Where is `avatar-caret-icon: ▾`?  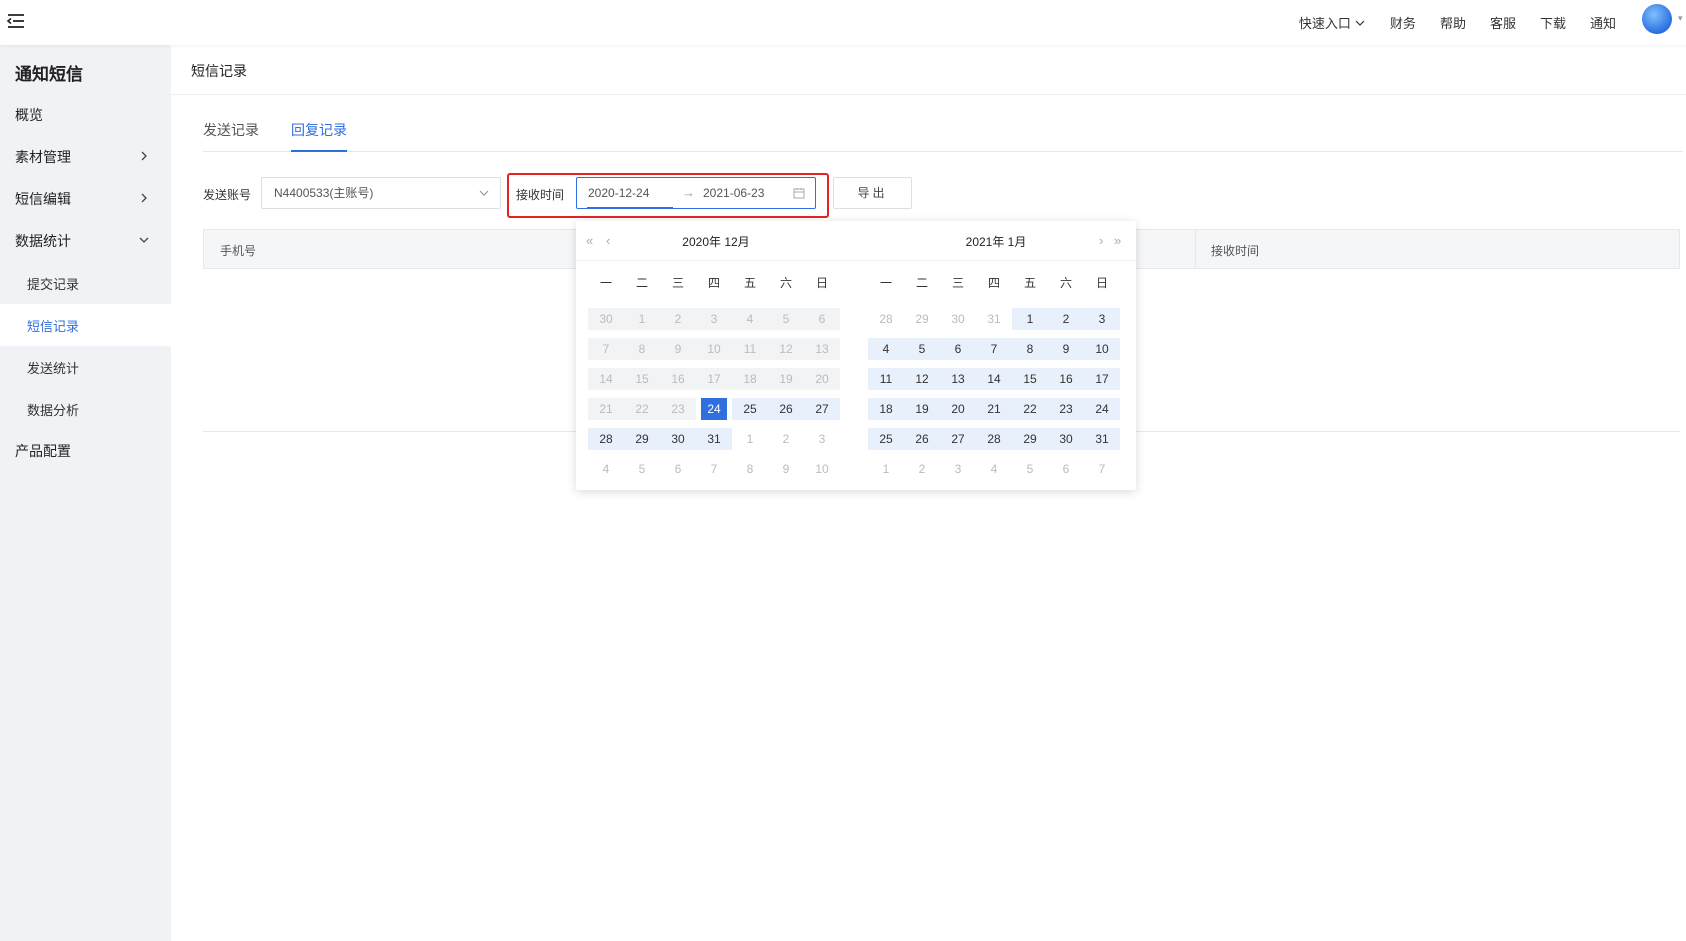
avatar-caret-icon: ▾ is located at coordinates (1682, 18).